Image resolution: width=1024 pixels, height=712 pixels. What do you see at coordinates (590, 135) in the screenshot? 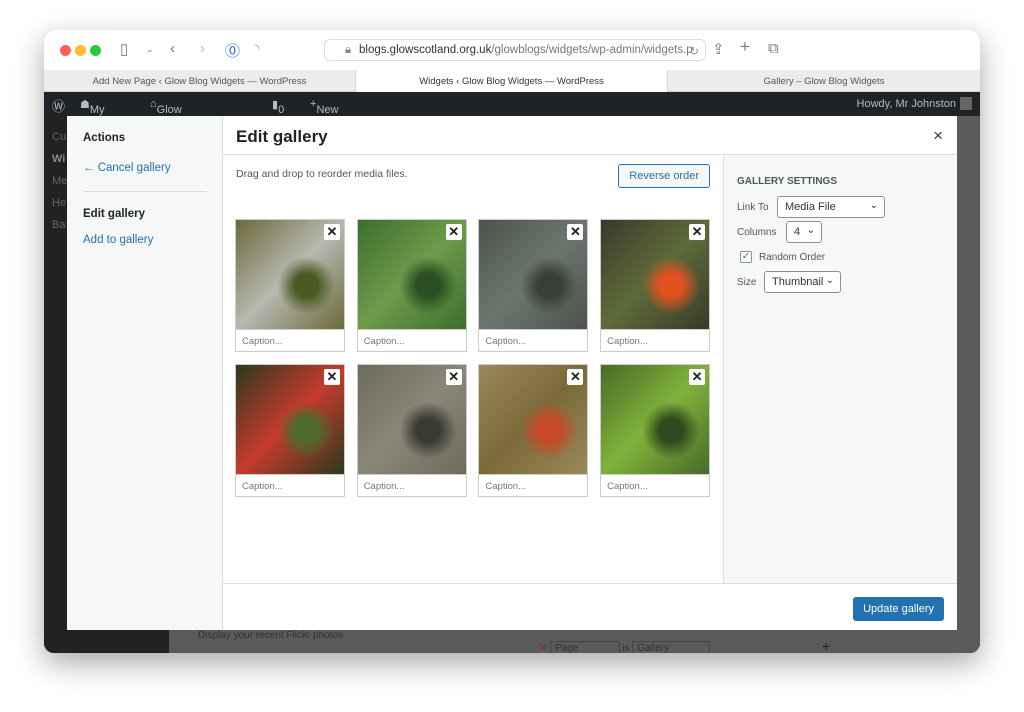
I see `modal-header: Edit gallery ×` at bounding box center [590, 135].